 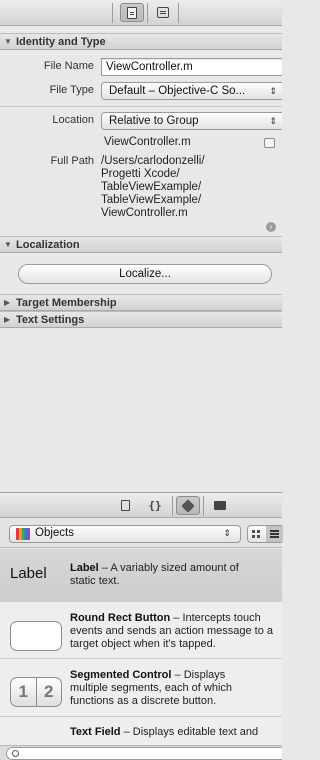 What do you see at coordinates (95, 581) in the screenshot?
I see `description-line: static text.` at bounding box center [95, 581].